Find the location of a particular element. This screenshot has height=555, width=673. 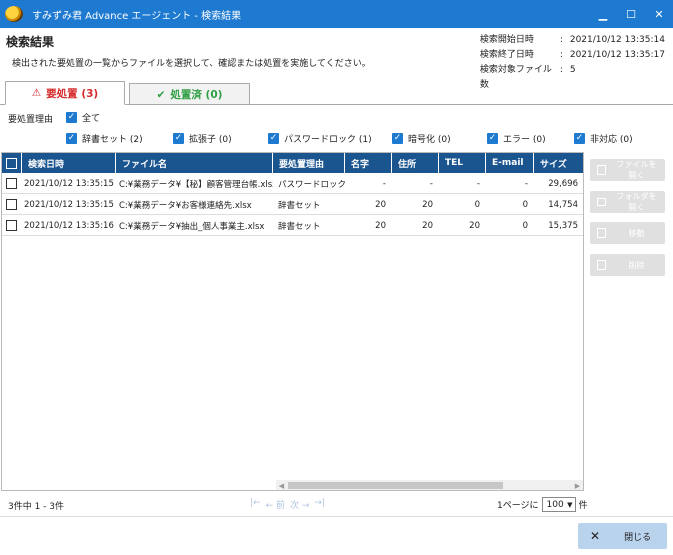

per-page-suffix: 件 is located at coordinates (583, 506).